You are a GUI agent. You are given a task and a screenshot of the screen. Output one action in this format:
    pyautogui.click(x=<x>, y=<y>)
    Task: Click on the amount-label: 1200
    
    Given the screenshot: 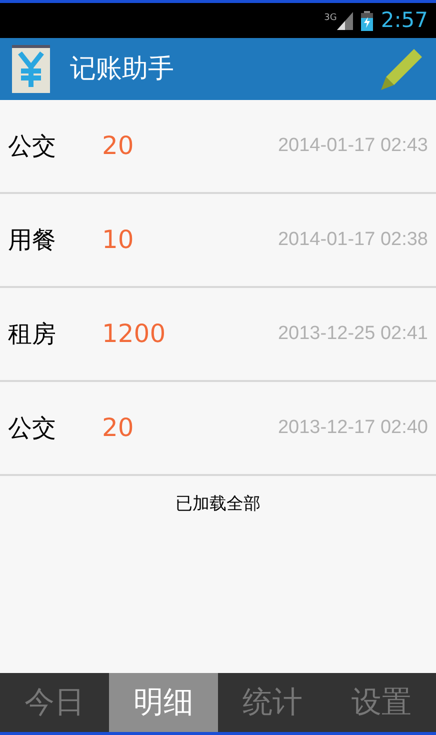 What is the action you would take?
    pyautogui.click(x=134, y=334)
    